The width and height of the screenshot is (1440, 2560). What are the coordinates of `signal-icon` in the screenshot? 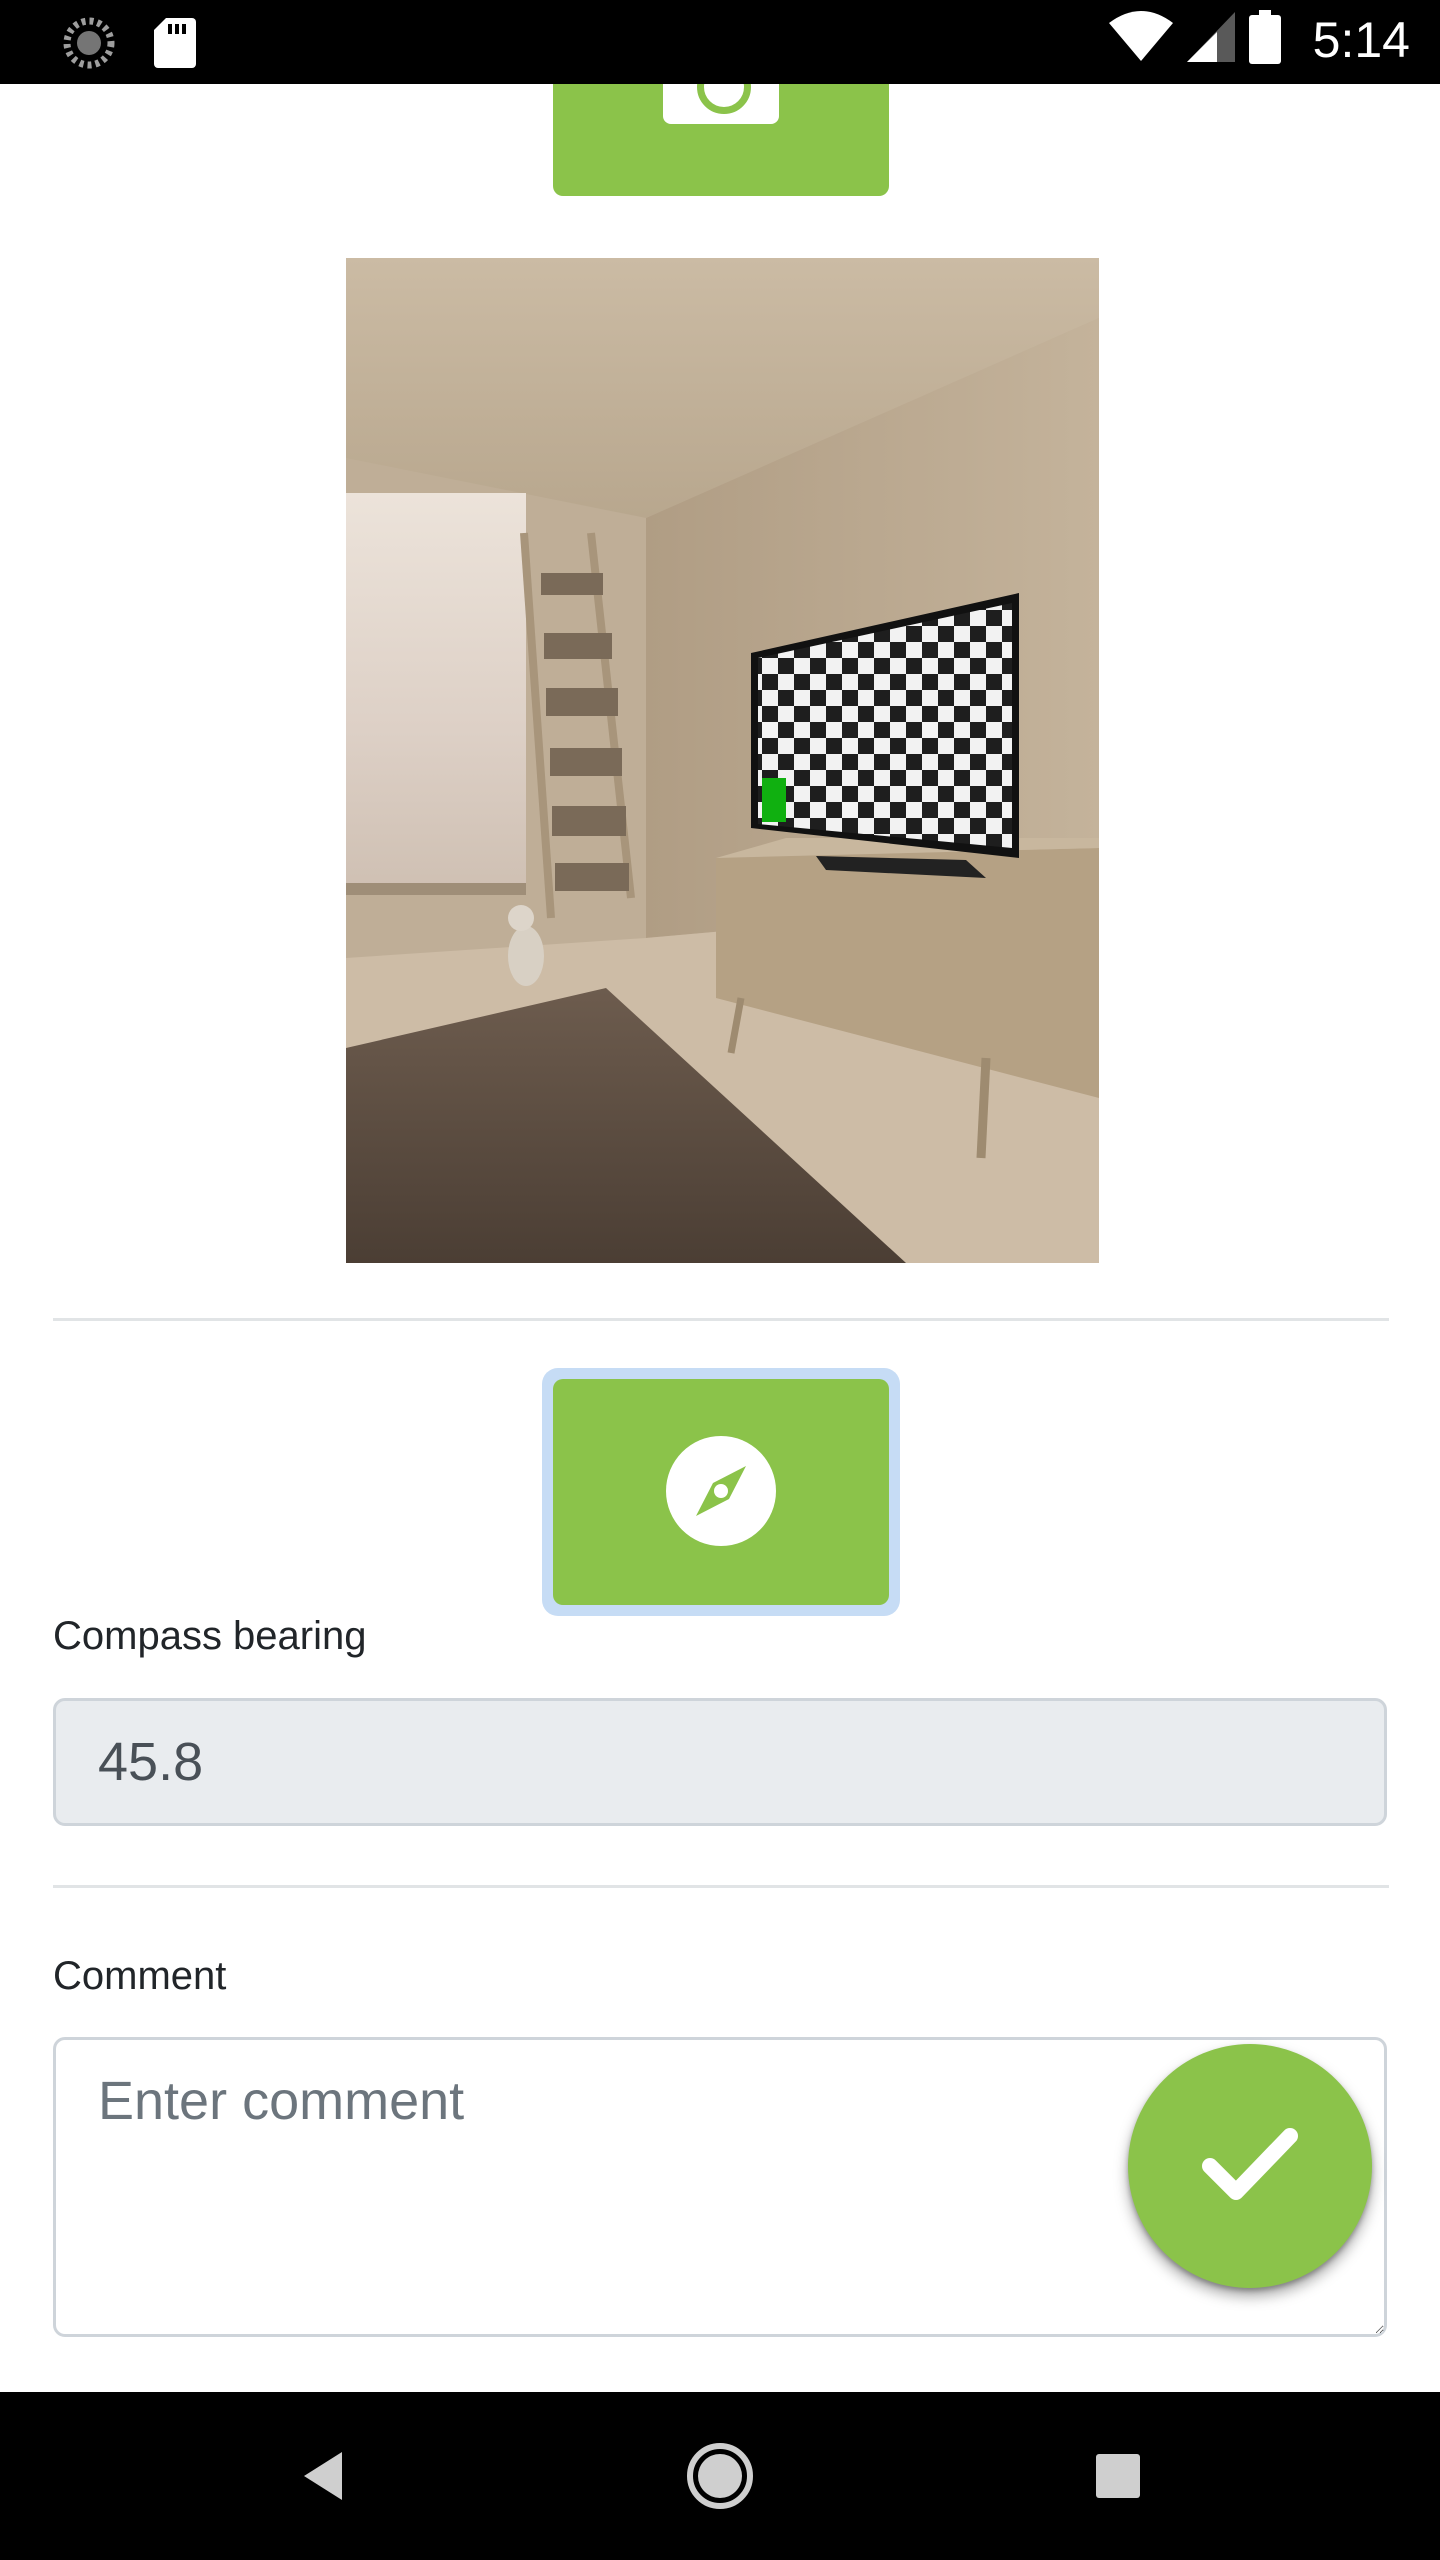 It's located at (1210, 39).